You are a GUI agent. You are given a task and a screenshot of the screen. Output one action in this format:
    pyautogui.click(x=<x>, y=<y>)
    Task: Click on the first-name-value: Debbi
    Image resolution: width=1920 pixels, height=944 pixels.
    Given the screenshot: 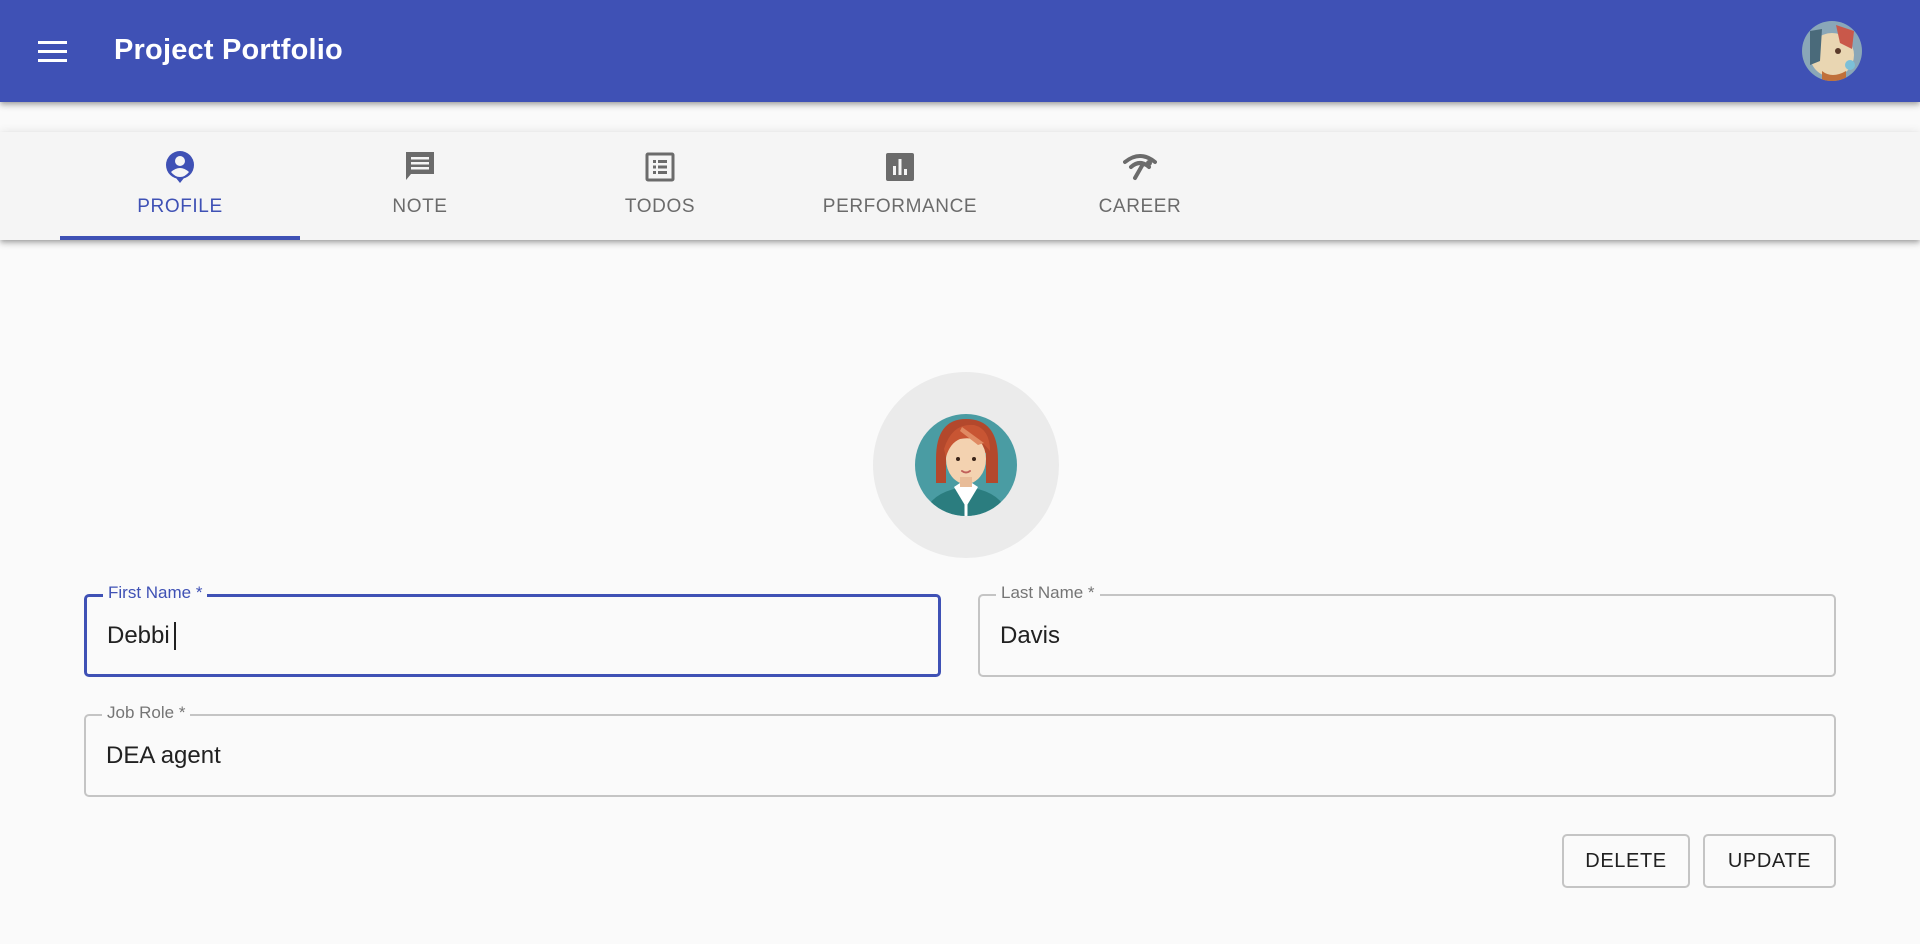 What is the action you would take?
    pyautogui.click(x=138, y=635)
    